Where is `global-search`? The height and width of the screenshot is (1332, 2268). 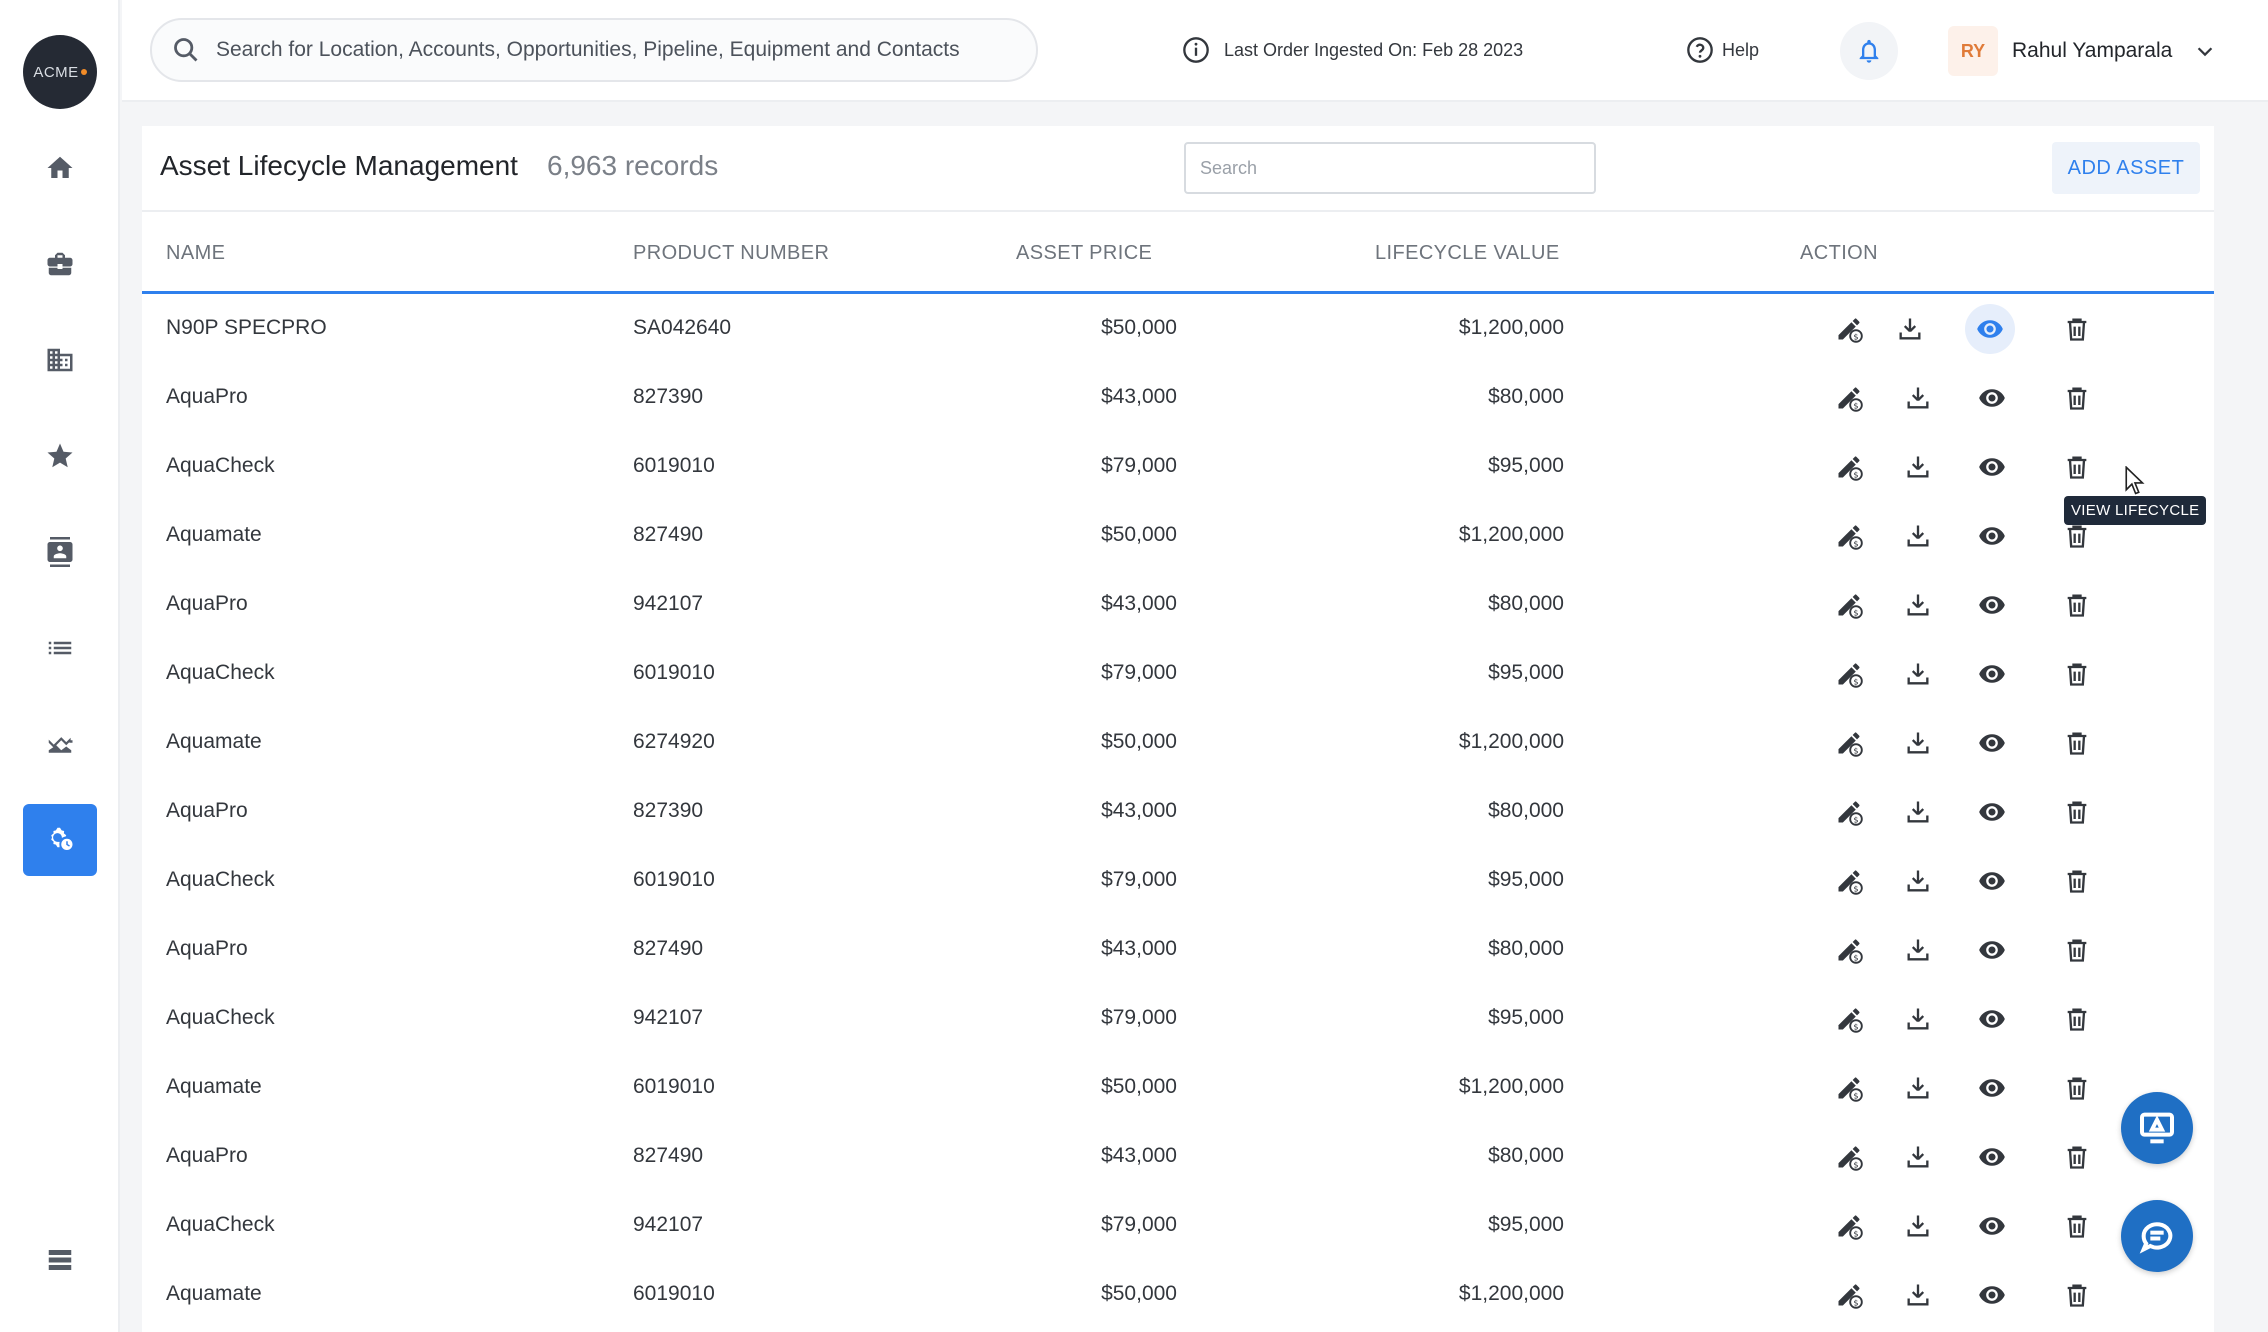
global-search is located at coordinates (594, 50).